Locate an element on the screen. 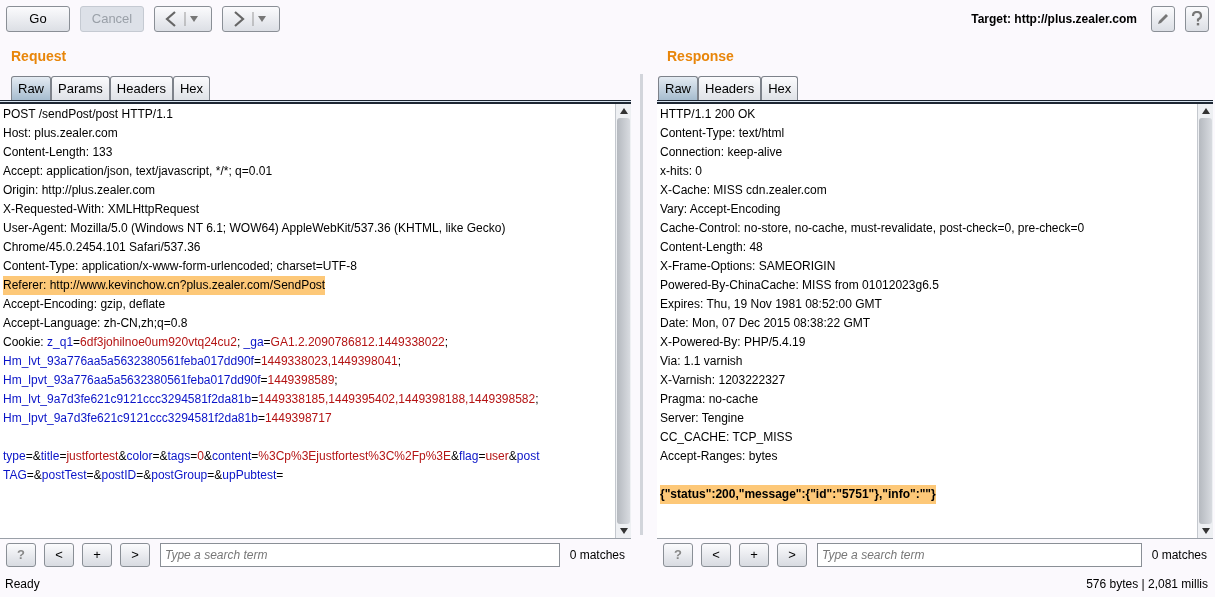  code-line: X-Powered-By: PHP/5.4.19 is located at coordinates (733, 342).